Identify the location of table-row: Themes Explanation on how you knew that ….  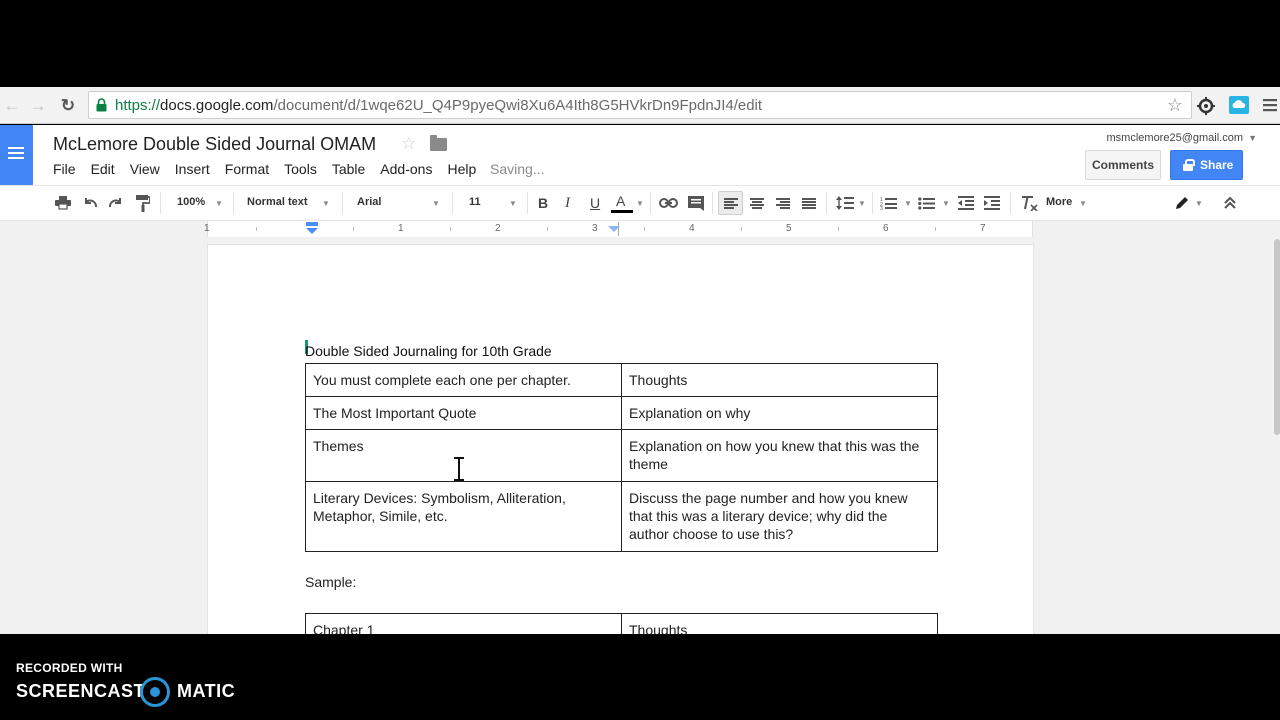
(621, 455).